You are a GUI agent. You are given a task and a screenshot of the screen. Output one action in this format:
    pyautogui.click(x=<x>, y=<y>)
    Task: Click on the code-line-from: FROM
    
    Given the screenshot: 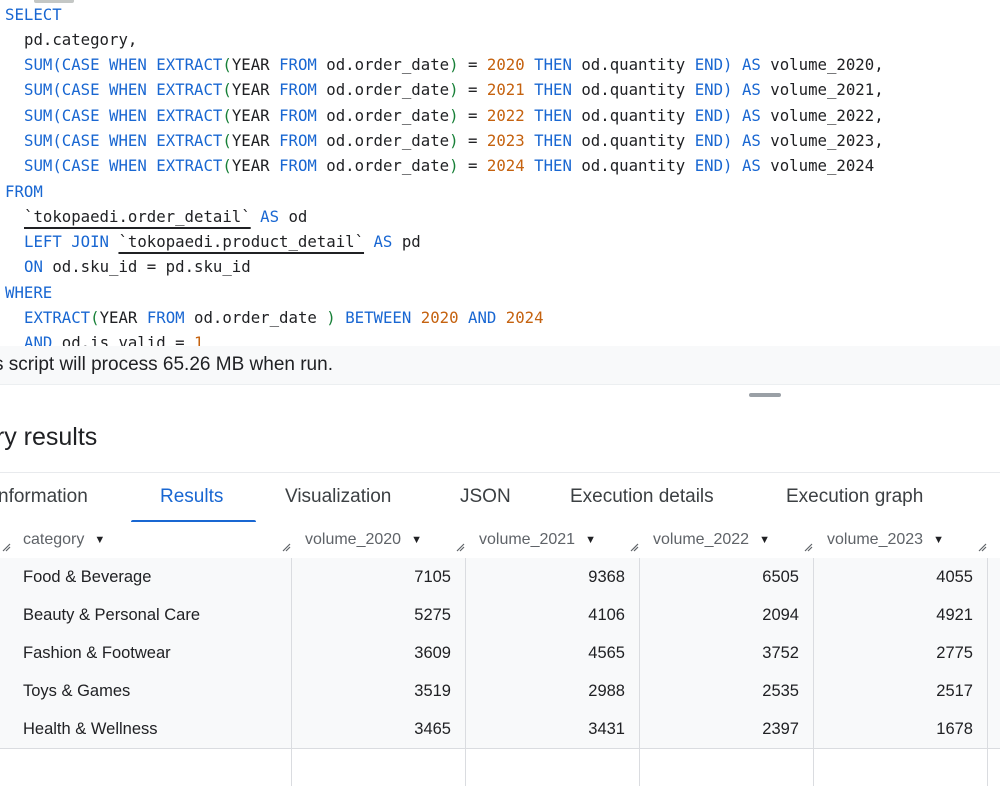 What is the action you would take?
    pyautogui.click(x=24, y=191)
    